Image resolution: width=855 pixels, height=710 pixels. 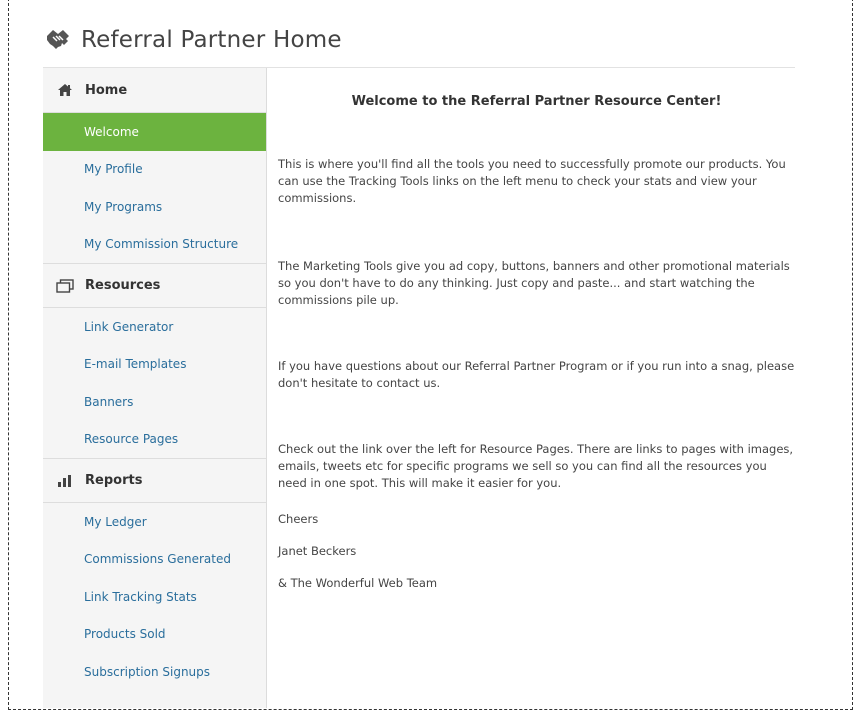 What do you see at coordinates (154, 597) in the screenshot?
I see `sidebar-item-link-tracking-stats: Link Tracking Stats` at bounding box center [154, 597].